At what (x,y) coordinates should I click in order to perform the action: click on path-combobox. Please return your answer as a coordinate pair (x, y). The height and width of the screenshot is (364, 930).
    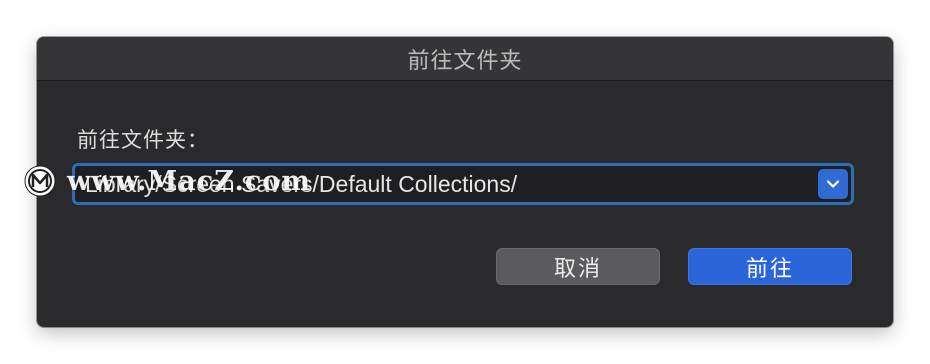
    Looking at the image, I should click on (463, 184).